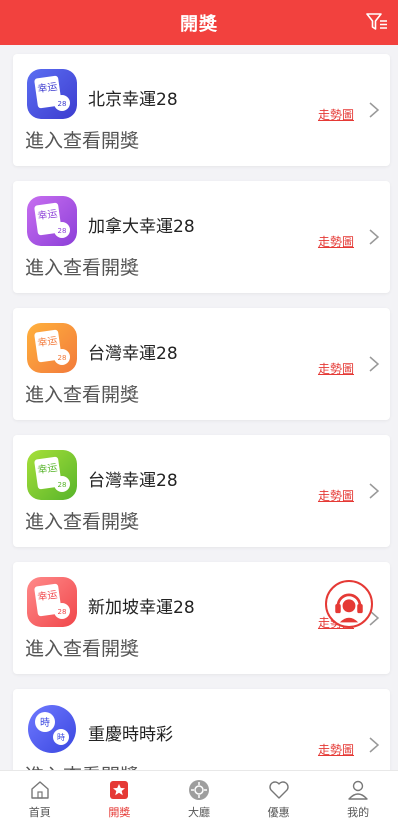 Image resolution: width=398 pixels, height=826 pixels. Describe the element at coordinates (358, 812) in the screenshot. I see `tab-label: 我的` at that location.